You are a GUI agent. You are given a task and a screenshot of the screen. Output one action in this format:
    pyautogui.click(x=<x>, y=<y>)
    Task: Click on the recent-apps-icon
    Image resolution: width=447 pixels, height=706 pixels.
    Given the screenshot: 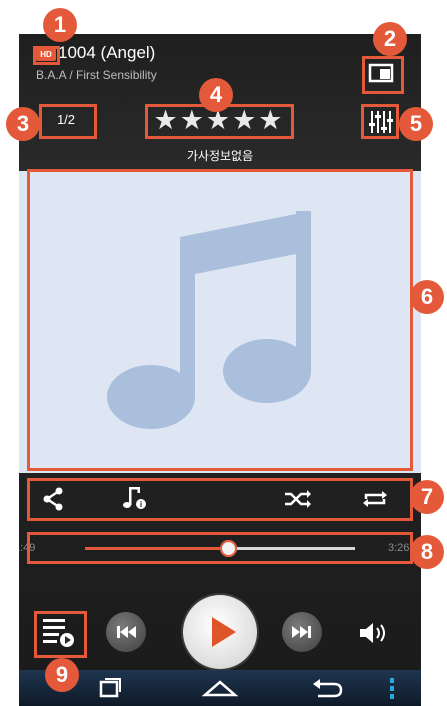 What is the action you would take?
    pyautogui.click(x=110, y=688)
    